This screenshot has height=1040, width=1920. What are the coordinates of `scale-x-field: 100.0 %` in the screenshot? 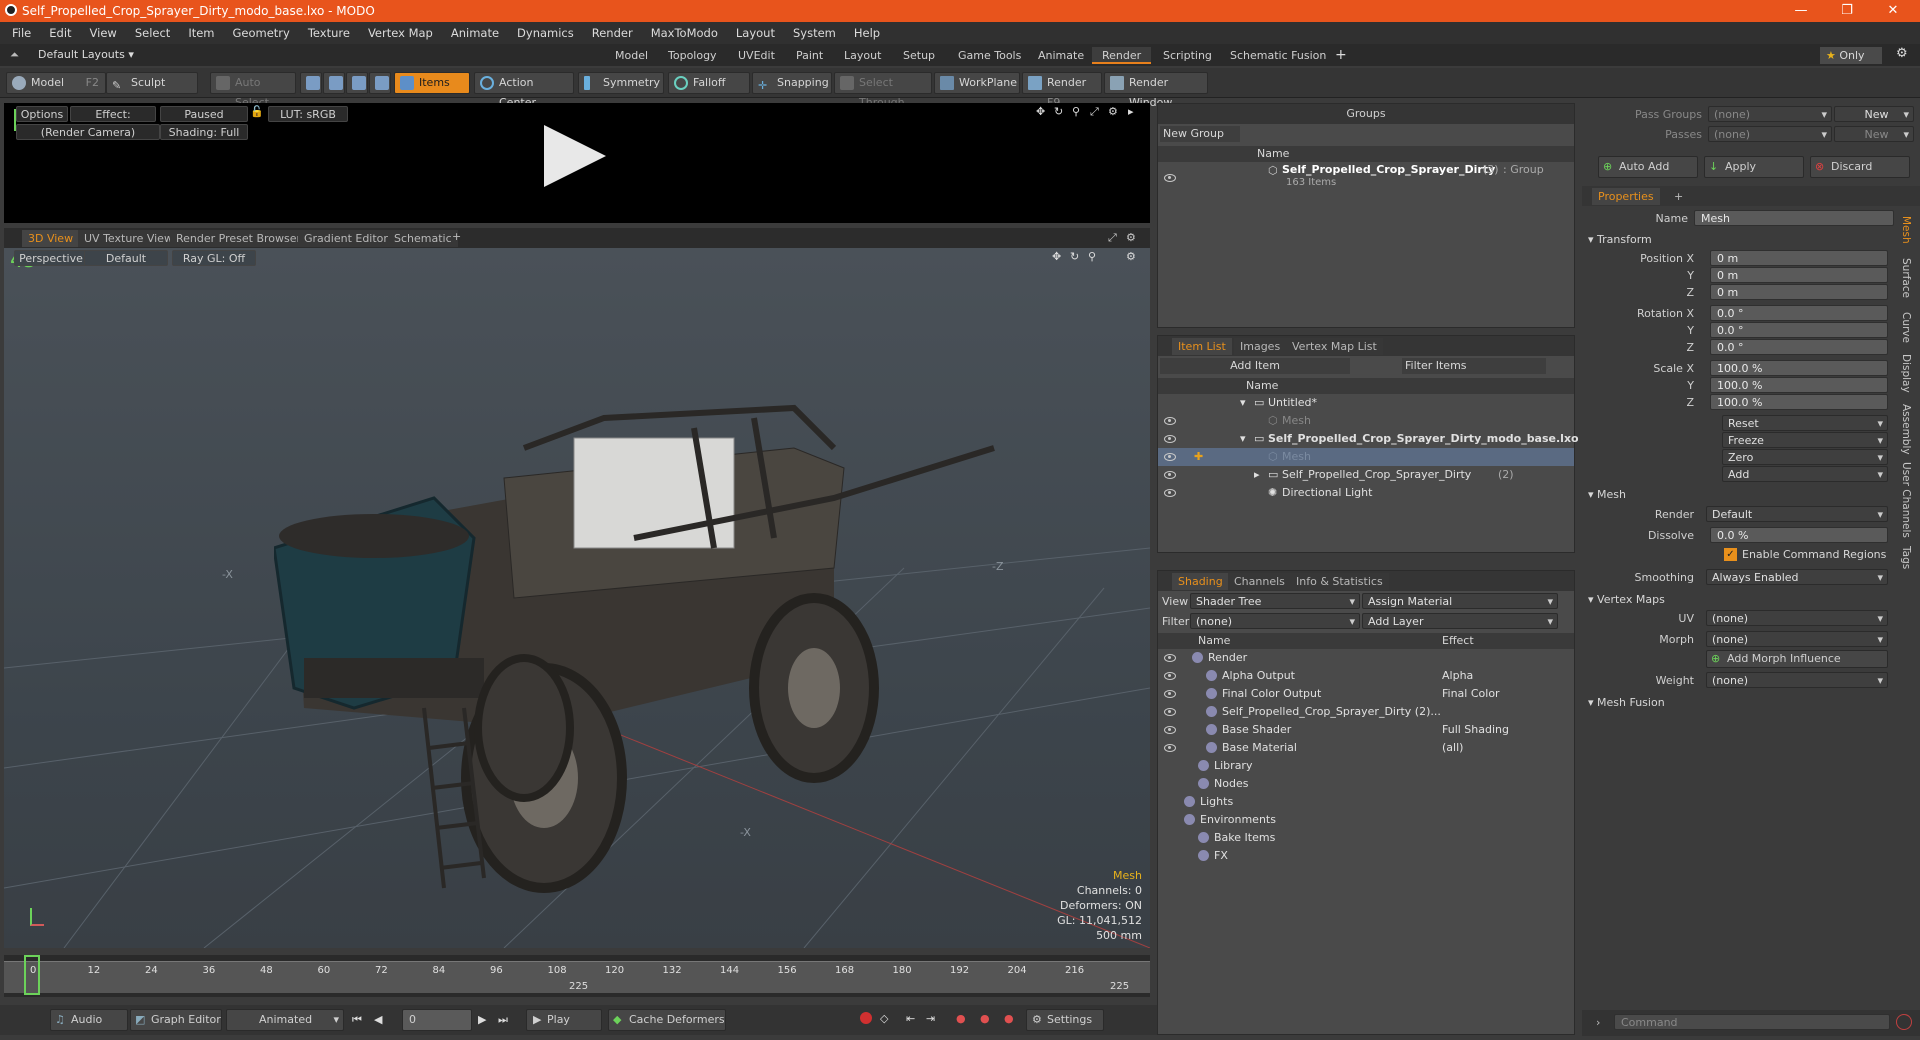 It's located at (1799, 368).